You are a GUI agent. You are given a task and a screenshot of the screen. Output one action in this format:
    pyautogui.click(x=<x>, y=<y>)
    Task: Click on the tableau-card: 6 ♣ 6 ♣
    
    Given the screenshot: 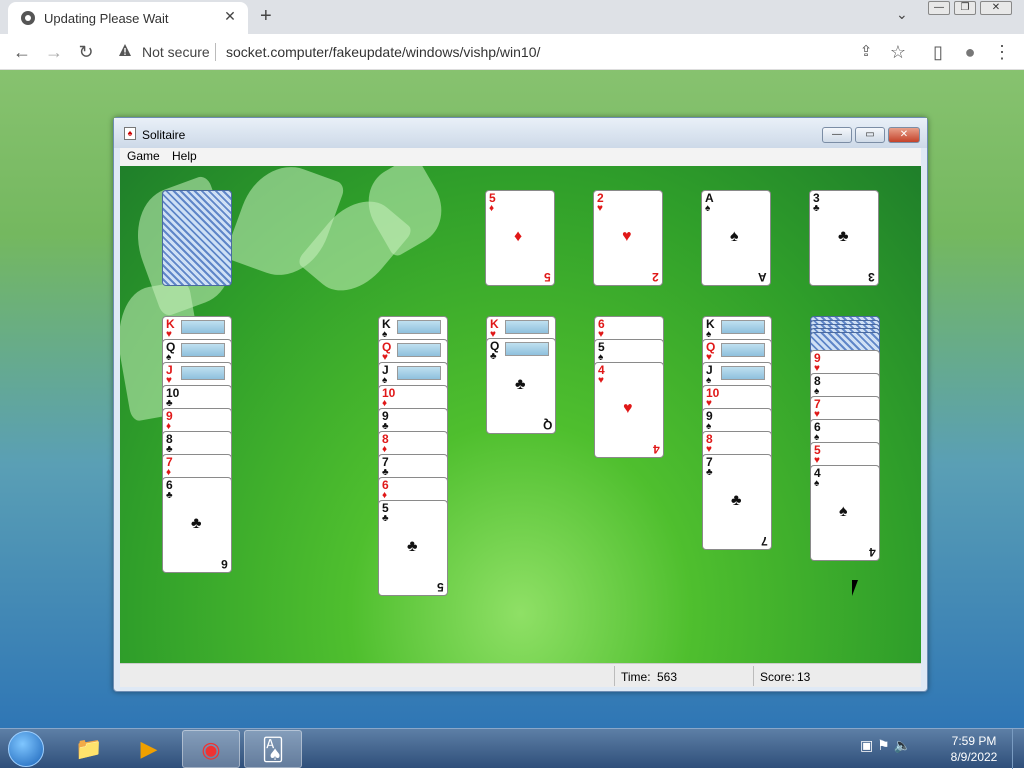 What is the action you would take?
    pyautogui.click(x=197, y=525)
    